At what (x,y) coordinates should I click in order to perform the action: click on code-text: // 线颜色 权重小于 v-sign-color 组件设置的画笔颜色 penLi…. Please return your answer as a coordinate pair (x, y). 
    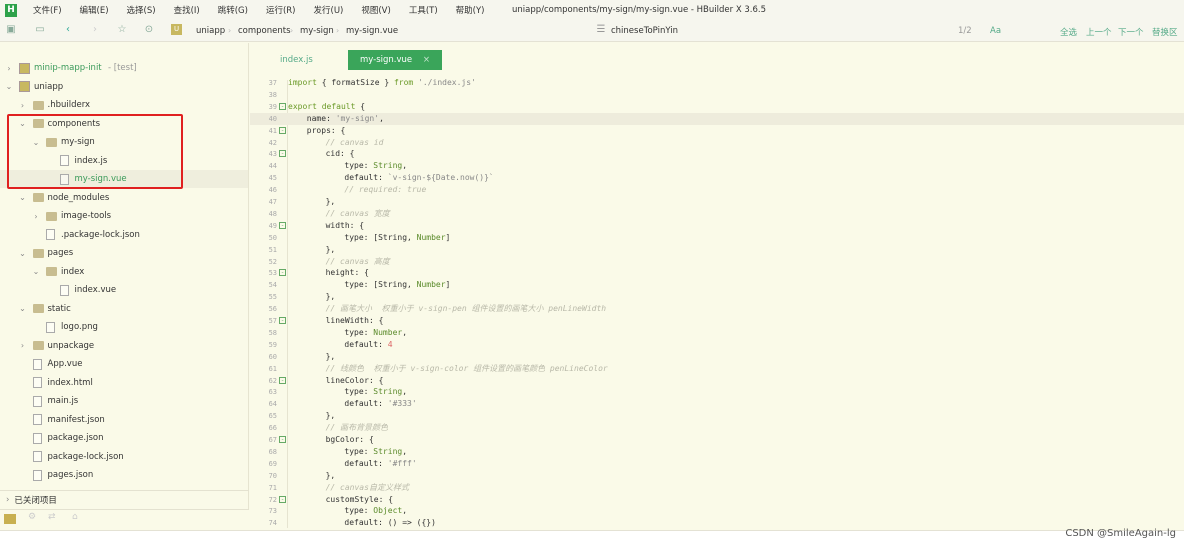
    Looking at the image, I should click on (467, 369).